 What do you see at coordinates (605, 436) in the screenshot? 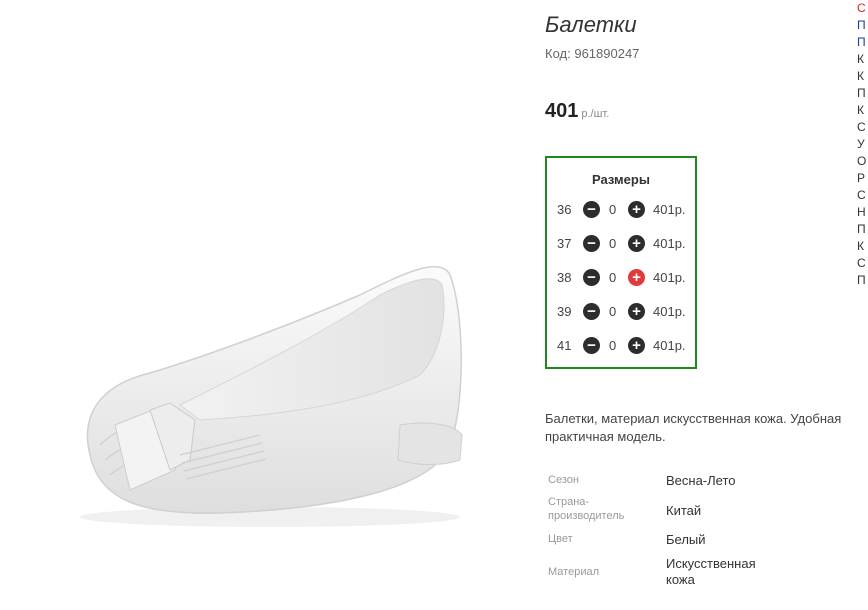
I see `description-line: практичная модель.` at bounding box center [605, 436].